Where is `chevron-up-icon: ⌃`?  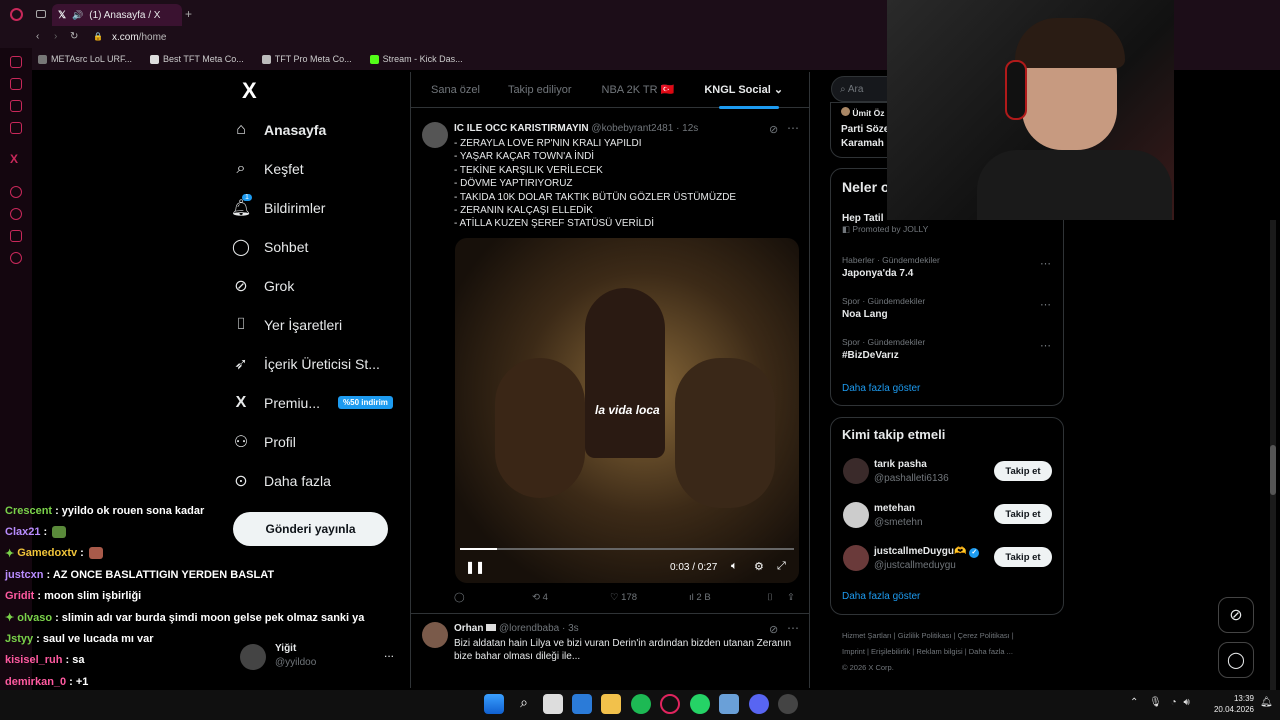 chevron-up-icon: ⌃ is located at coordinates (1134, 702).